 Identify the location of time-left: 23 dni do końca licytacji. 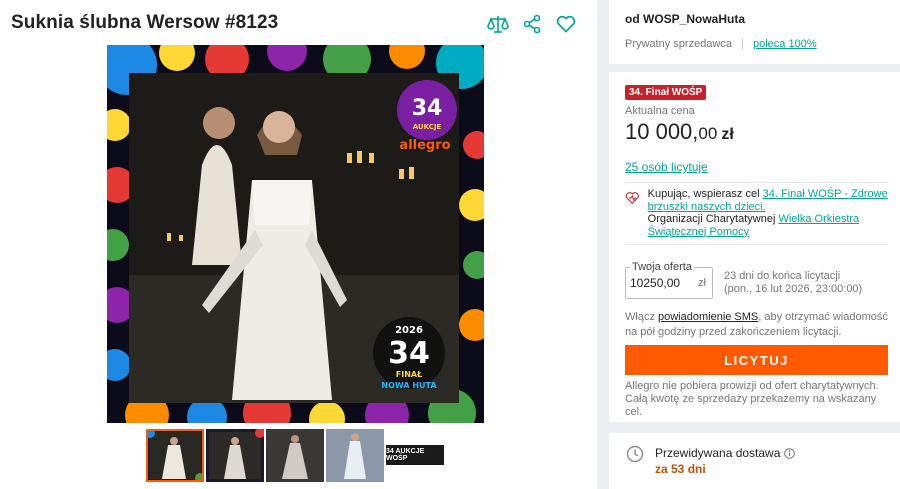
(782, 276).